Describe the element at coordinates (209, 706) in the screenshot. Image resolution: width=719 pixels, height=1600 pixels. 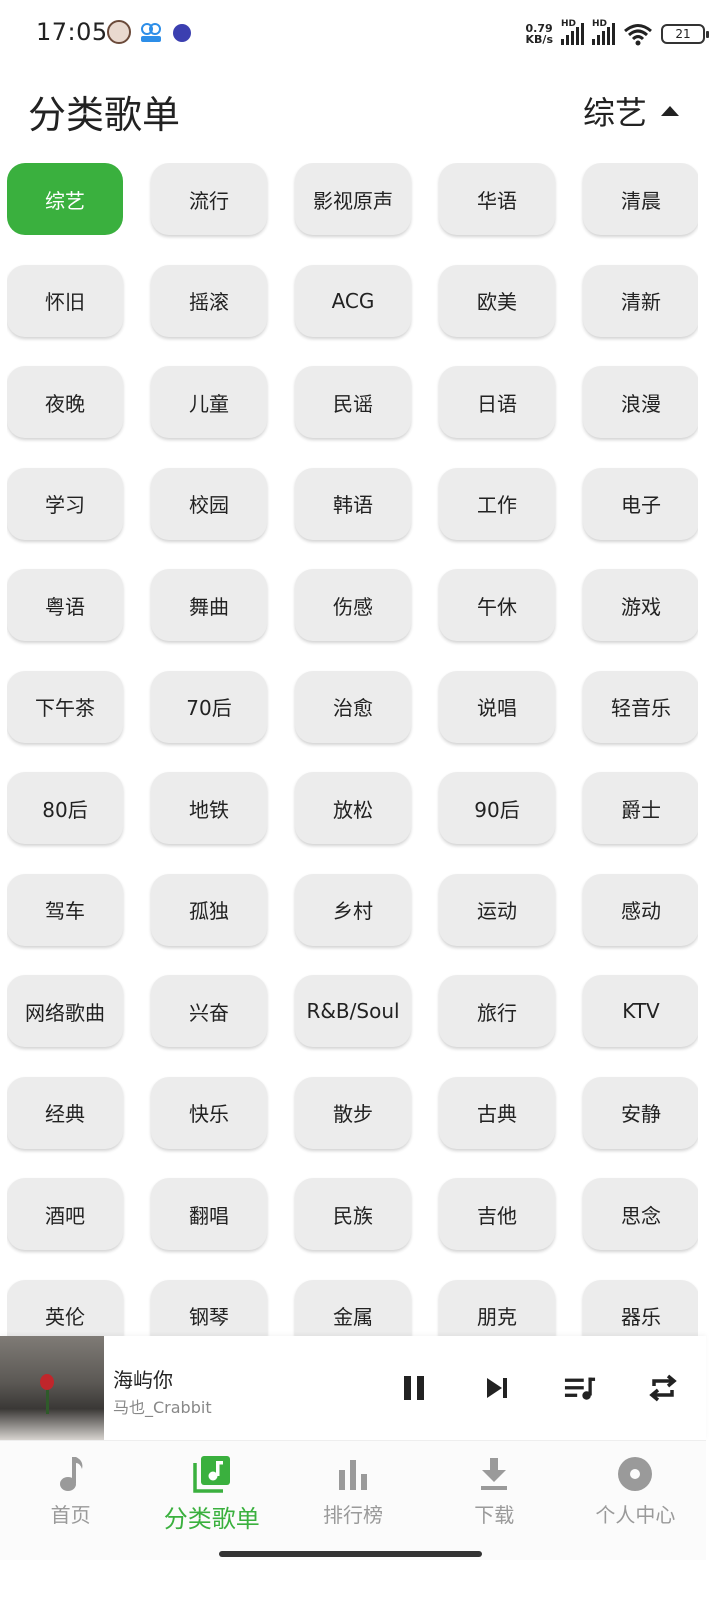
I see `category-tag: 70后` at that location.